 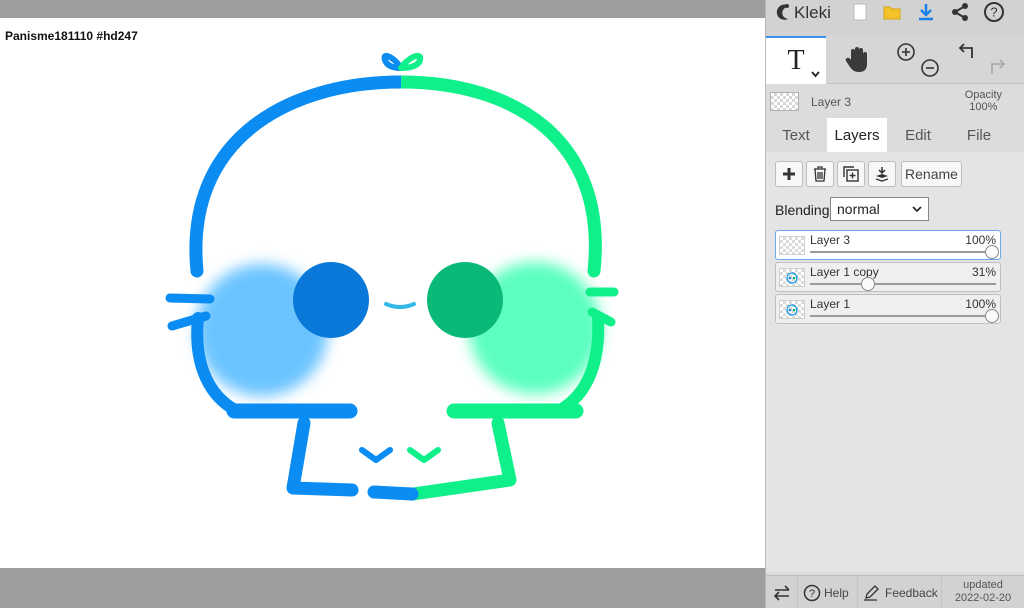 I want to click on add-layer-icon, so click(x=789, y=174).